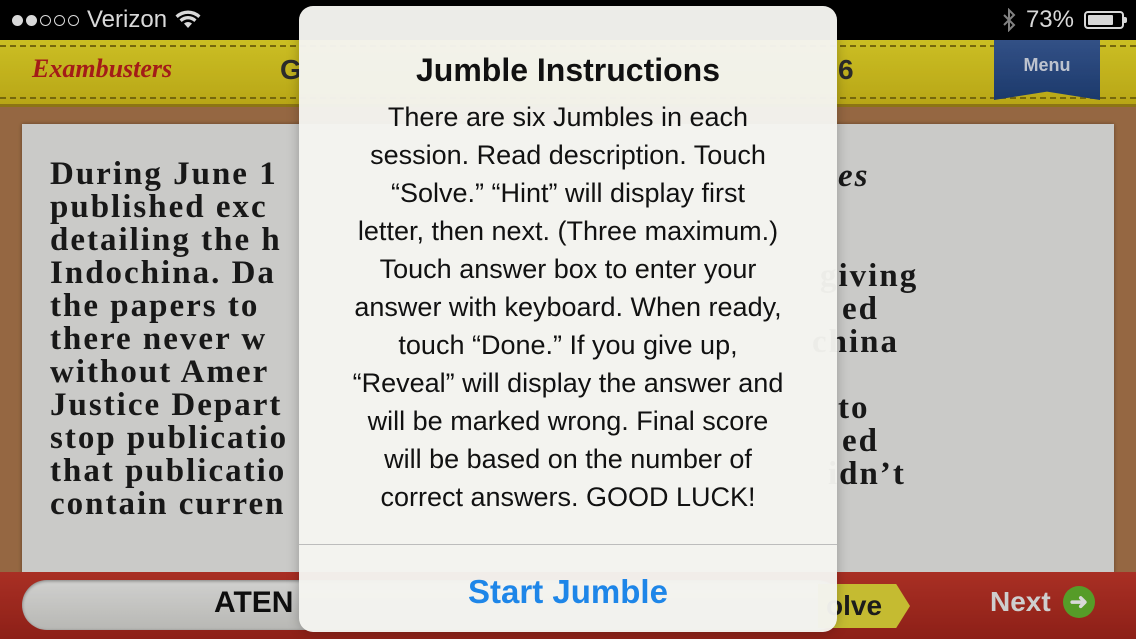  What do you see at coordinates (568, 193) in the screenshot?
I see `dialog-message-line: “Solve.” “Hint” will display first` at bounding box center [568, 193].